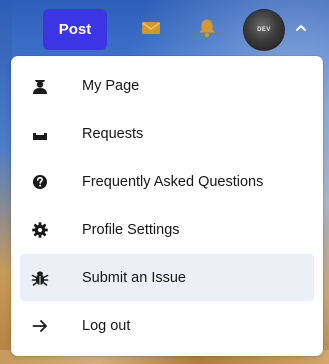 This screenshot has width=329, height=364. Describe the element at coordinates (131, 229) in the screenshot. I see `menu-item-label: Profile Settings` at that location.